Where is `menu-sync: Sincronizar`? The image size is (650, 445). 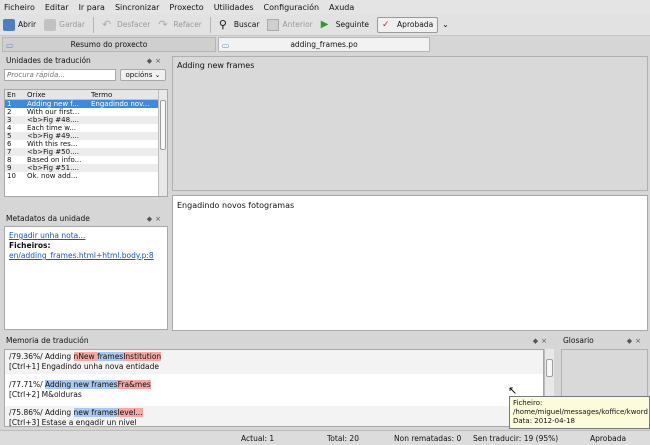 menu-sync: Sincronizar is located at coordinates (137, 7).